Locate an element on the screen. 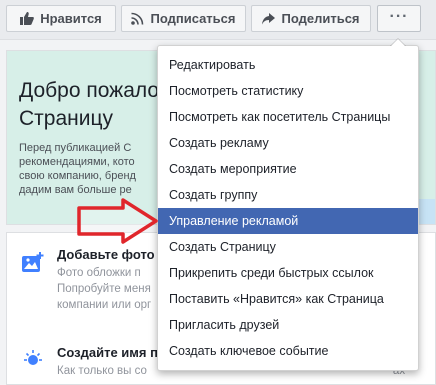  menu-item-create-page: Создать Страницу is located at coordinates (288, 247).